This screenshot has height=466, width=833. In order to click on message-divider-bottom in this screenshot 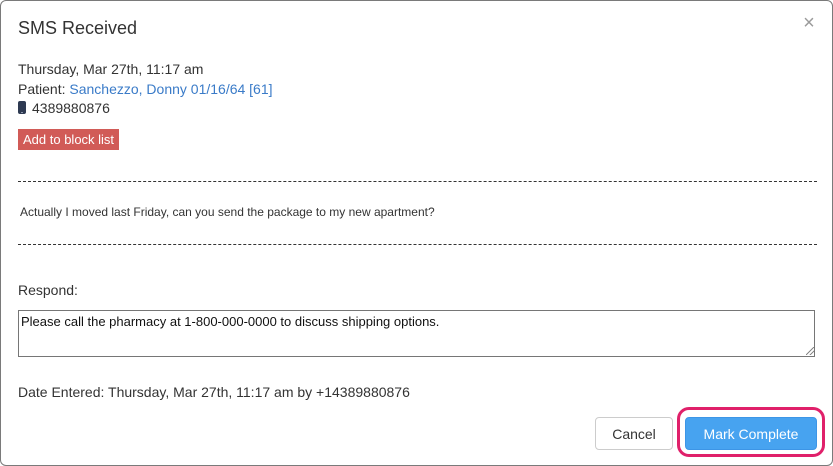, I will do `click(417, 244)`.